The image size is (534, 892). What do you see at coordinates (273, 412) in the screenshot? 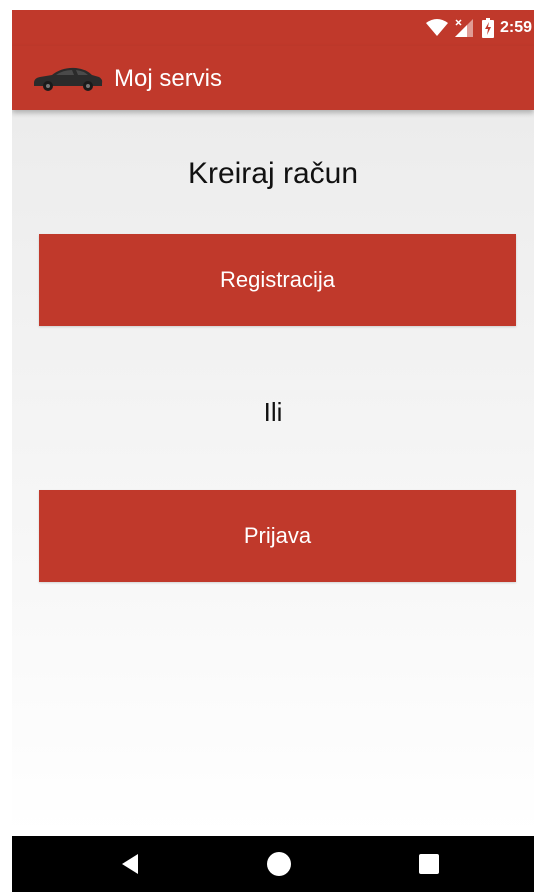
I see `or-separator-text: Ili` at bounding box center [273, 412].